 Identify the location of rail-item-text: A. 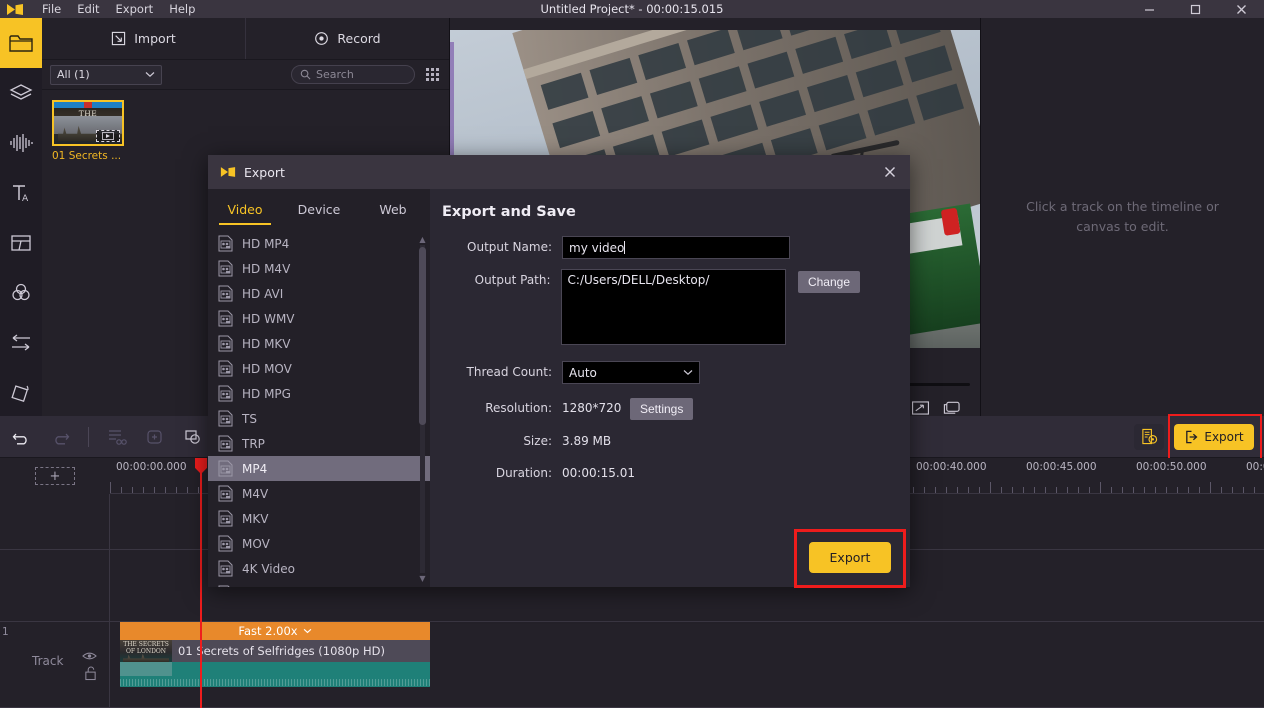
(21, 193).